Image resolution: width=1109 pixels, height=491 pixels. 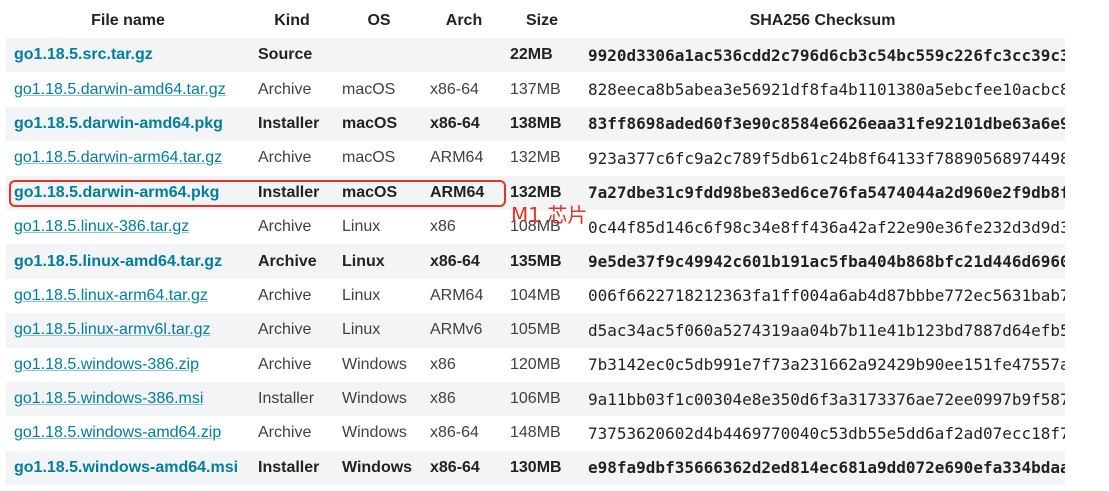 I want to click on file-name-cell: go1.18.5.darwin-arm64.tar.gz, so click(x=128, y=158).